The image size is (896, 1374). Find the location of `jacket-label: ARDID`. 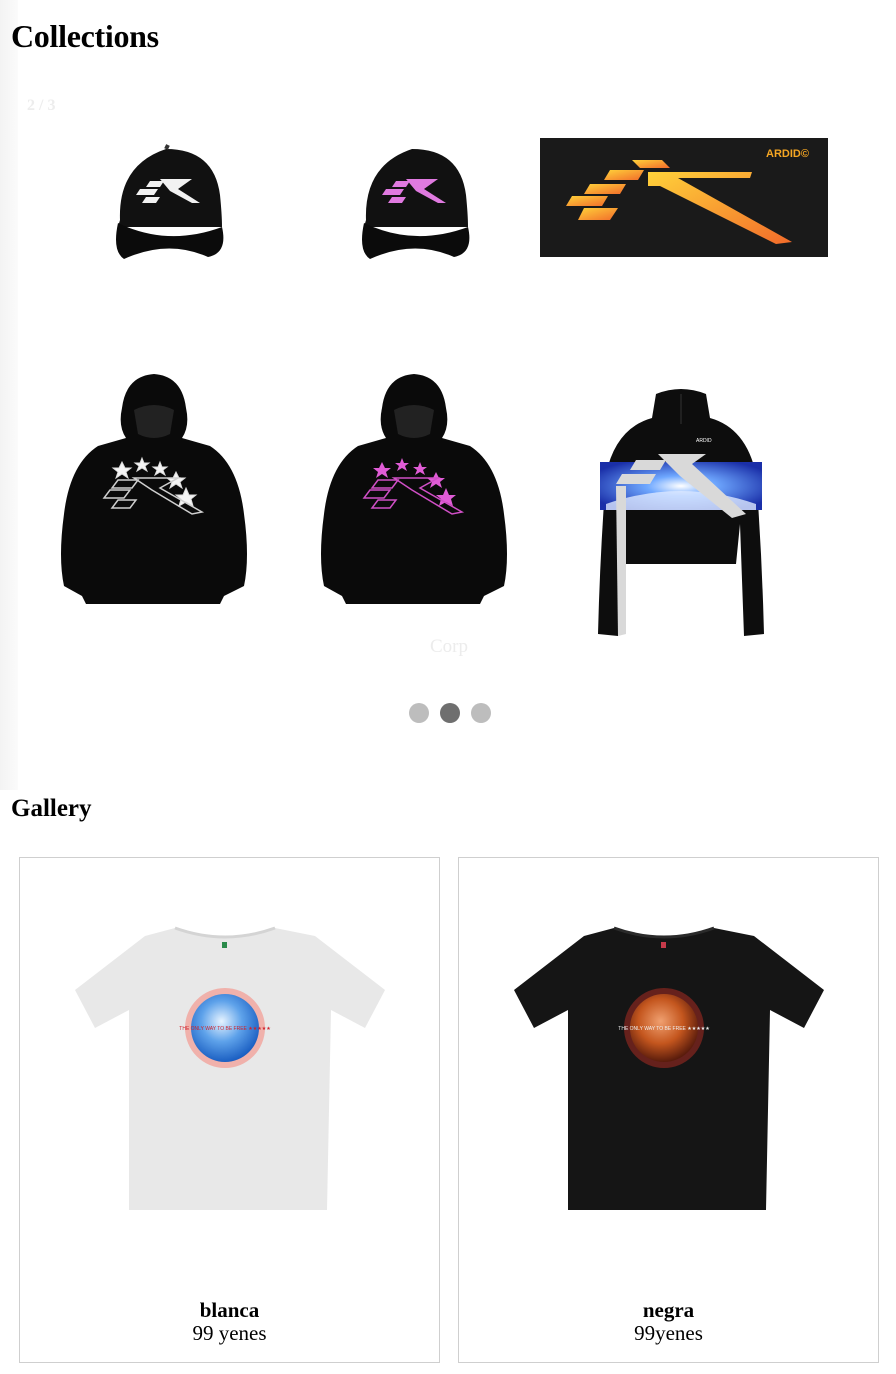

jacket-label: ARDID is located at coordinates (704, 441).